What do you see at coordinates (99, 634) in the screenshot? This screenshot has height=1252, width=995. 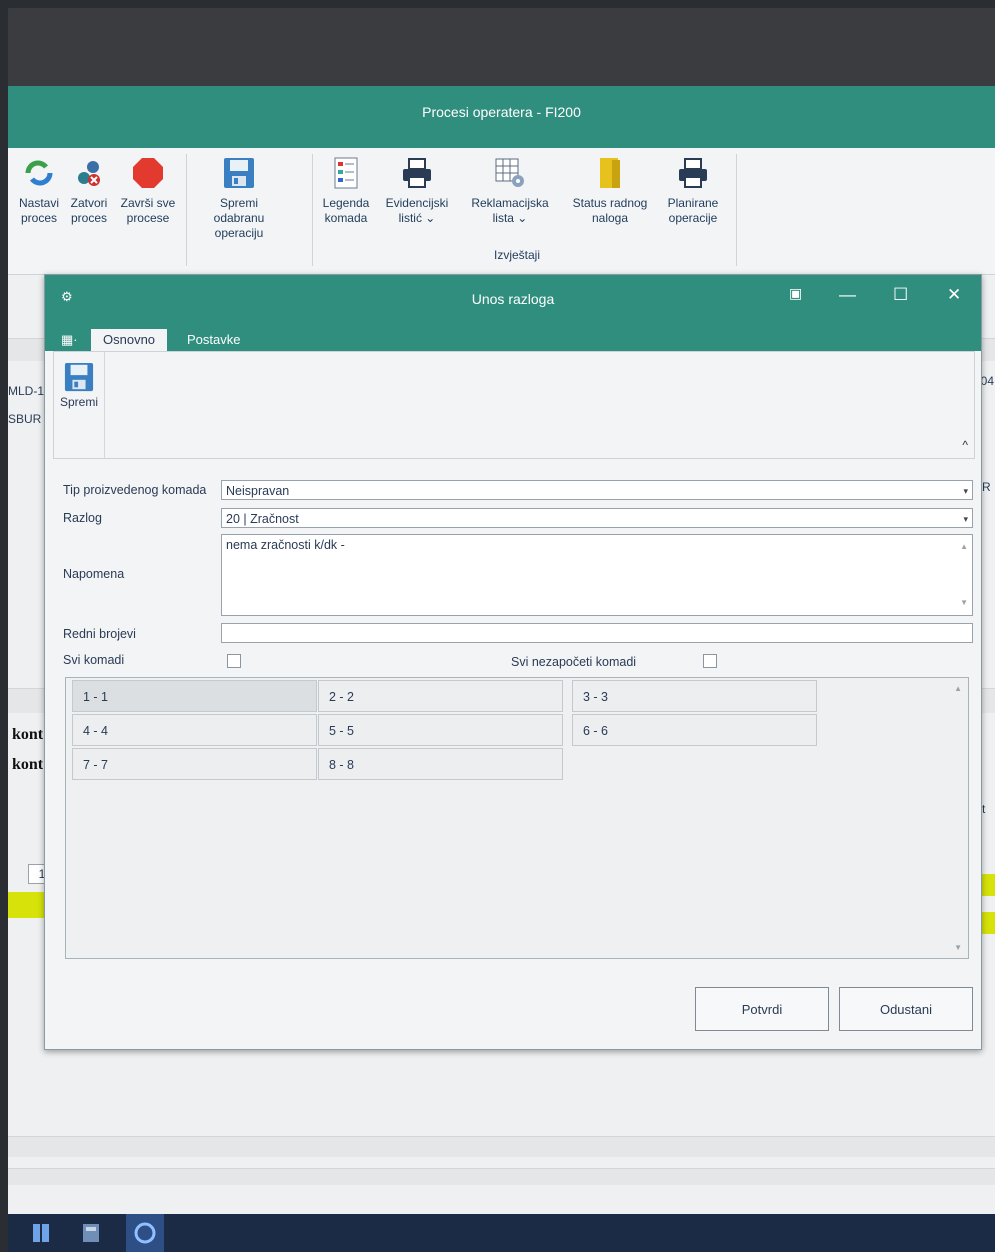 I see `redni-label: Redni brojevi` at bounding box center [99, 634].